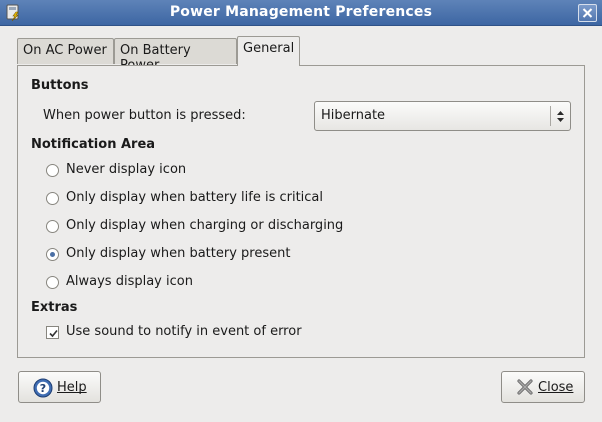 This screenshot has height=422, width=602. I want to click on combo-separator, so click(550, 116).